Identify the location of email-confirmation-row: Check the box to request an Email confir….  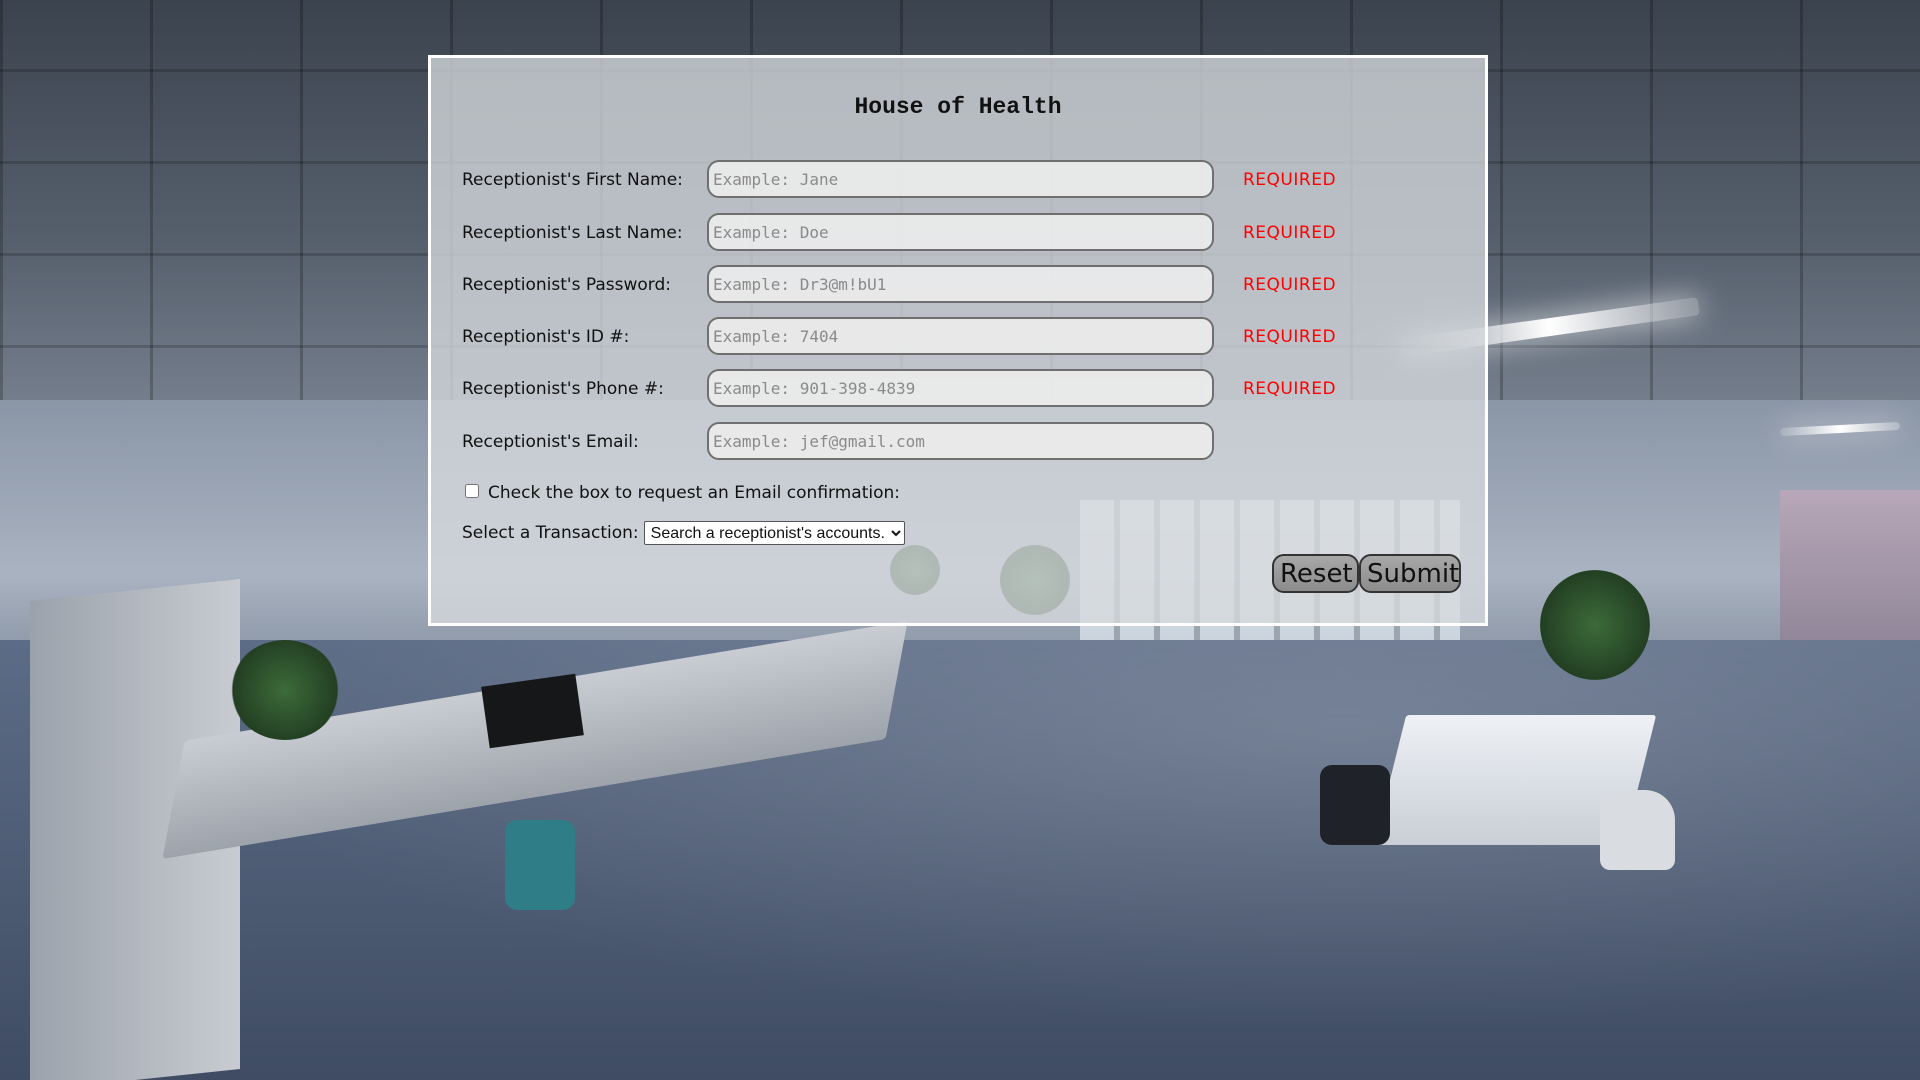
(681, 493).